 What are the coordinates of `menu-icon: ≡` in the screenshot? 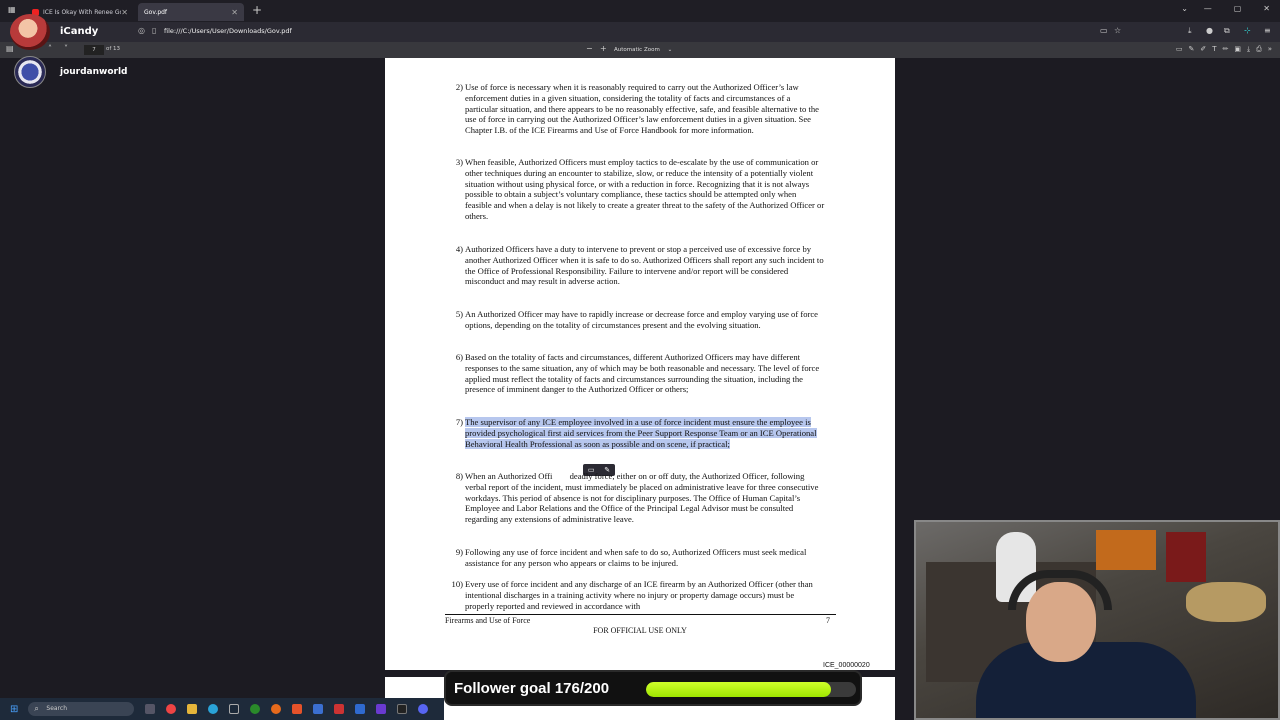 It's located at (1267, 30).